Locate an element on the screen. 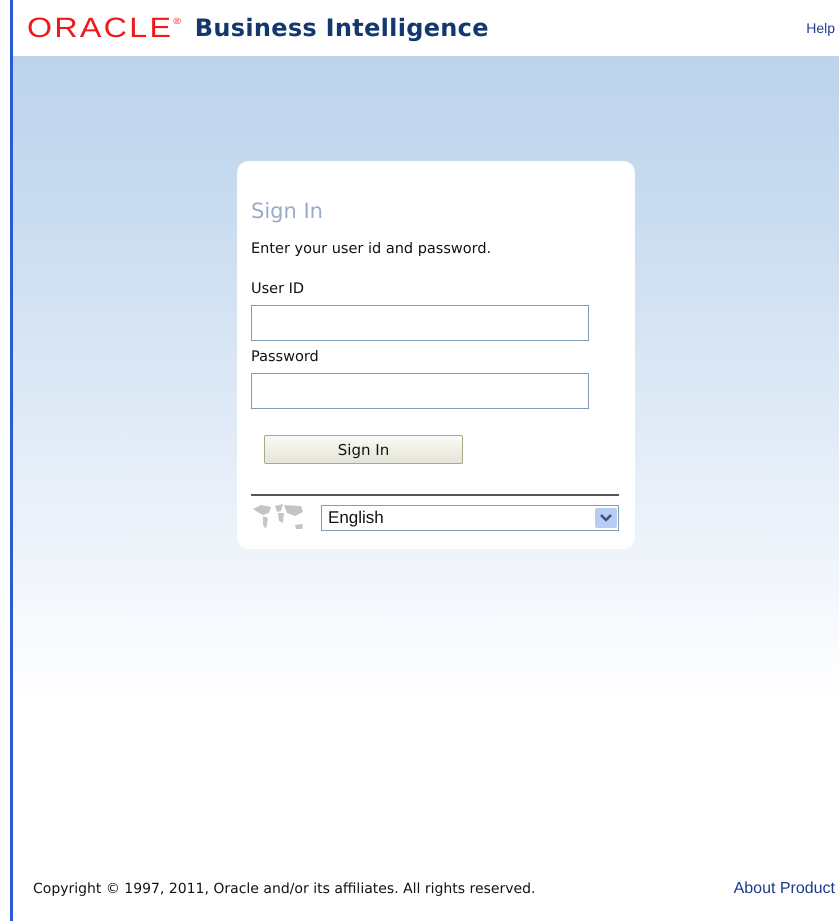 The width and height of the screenshot is (839, 921). about-product-link: About Product is located at coordinates (784, 889).